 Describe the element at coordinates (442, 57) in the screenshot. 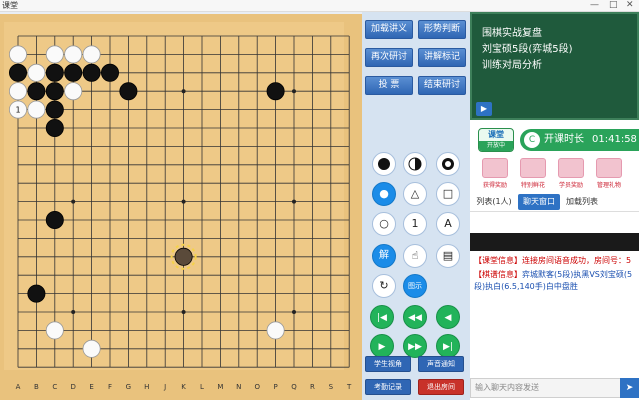

I see `mark-button: 讲解标记` at that location.